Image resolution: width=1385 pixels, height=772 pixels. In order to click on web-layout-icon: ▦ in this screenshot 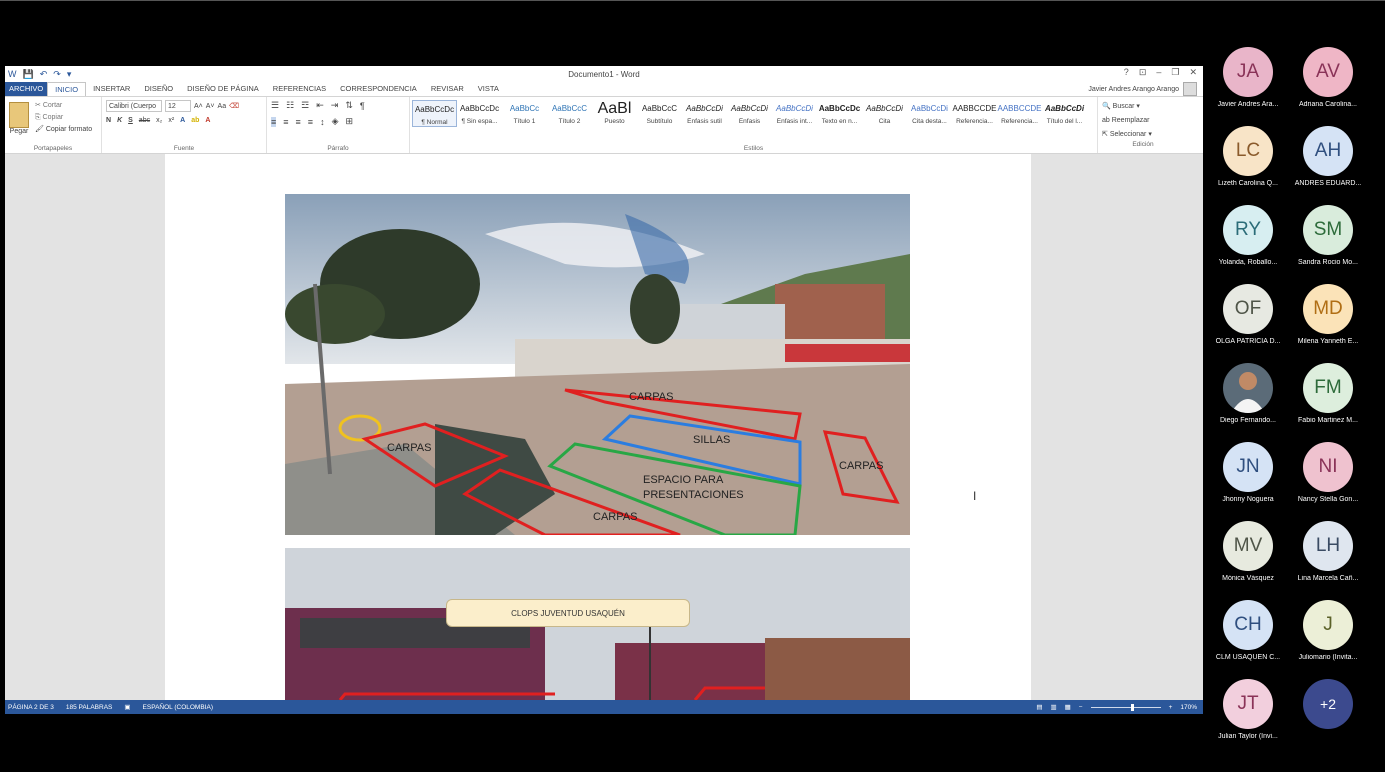, I will do `click(1068, 707)`.